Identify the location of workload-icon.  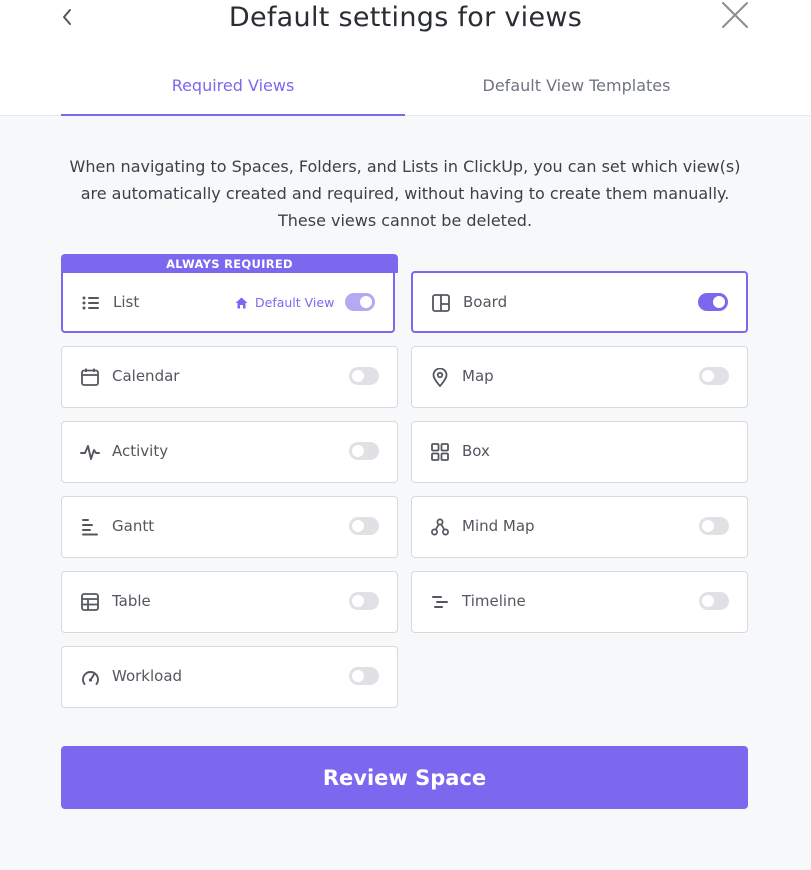
(90, 677).